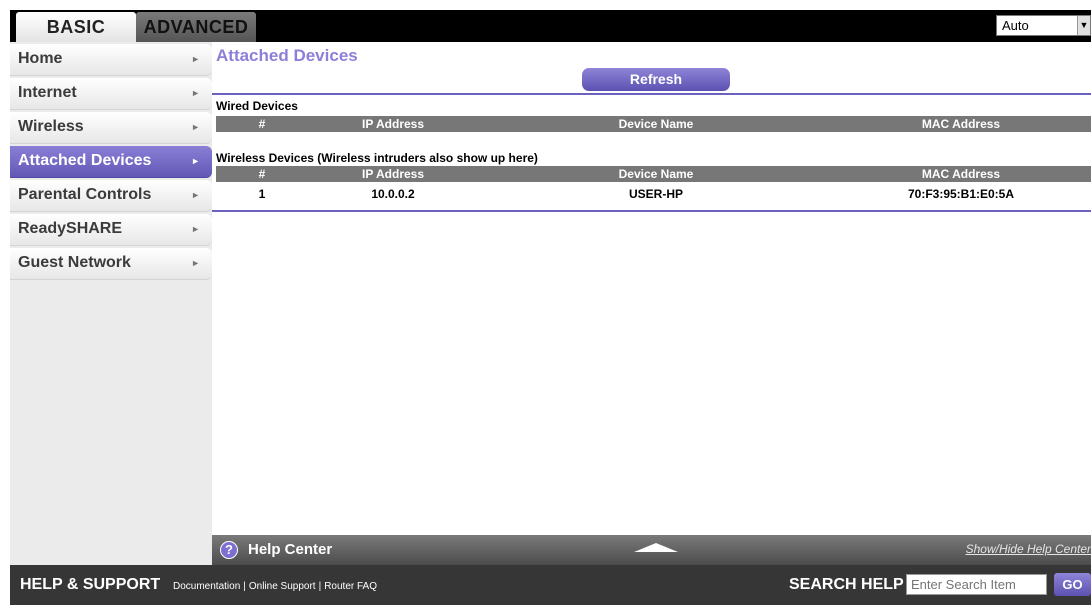 The height and width of the screenshot is (605, 1091). Describe the element at coordinates (76, 27) in the screenshot. I see `tab-basic: BASIC` at that location.